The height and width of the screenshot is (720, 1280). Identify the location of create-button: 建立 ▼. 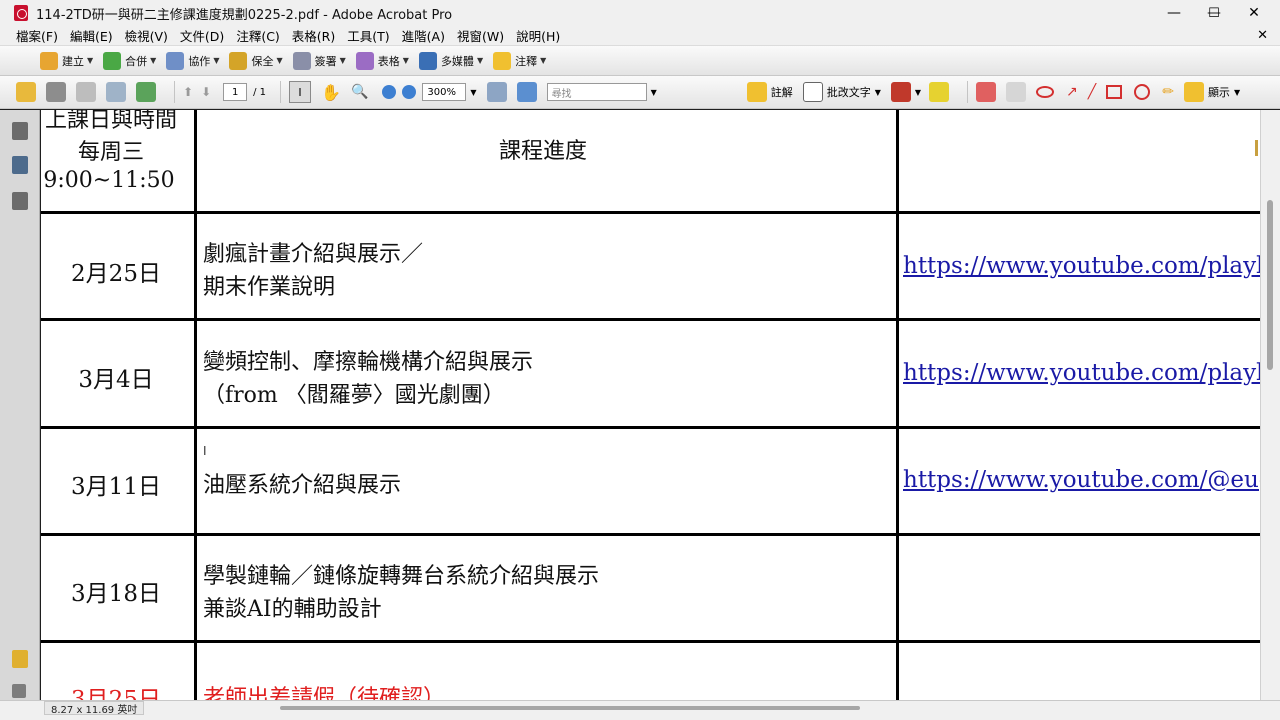
(66, 61).